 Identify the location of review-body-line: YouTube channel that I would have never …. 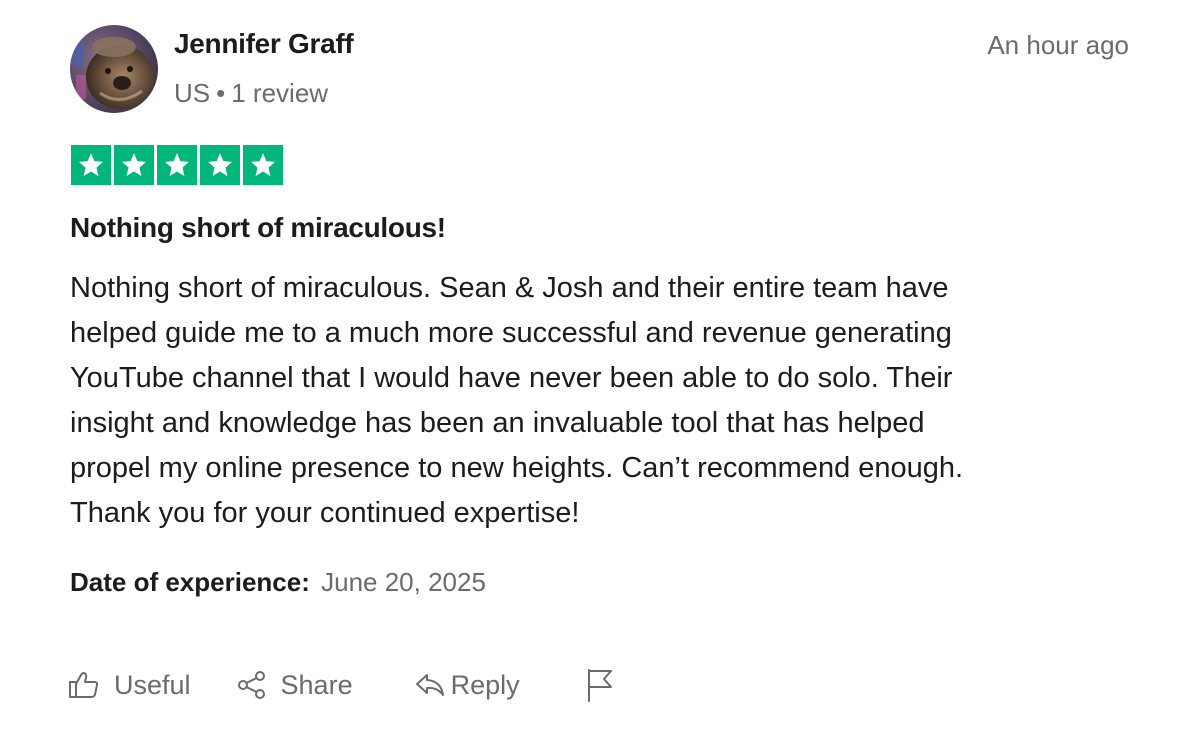
(511, 378).